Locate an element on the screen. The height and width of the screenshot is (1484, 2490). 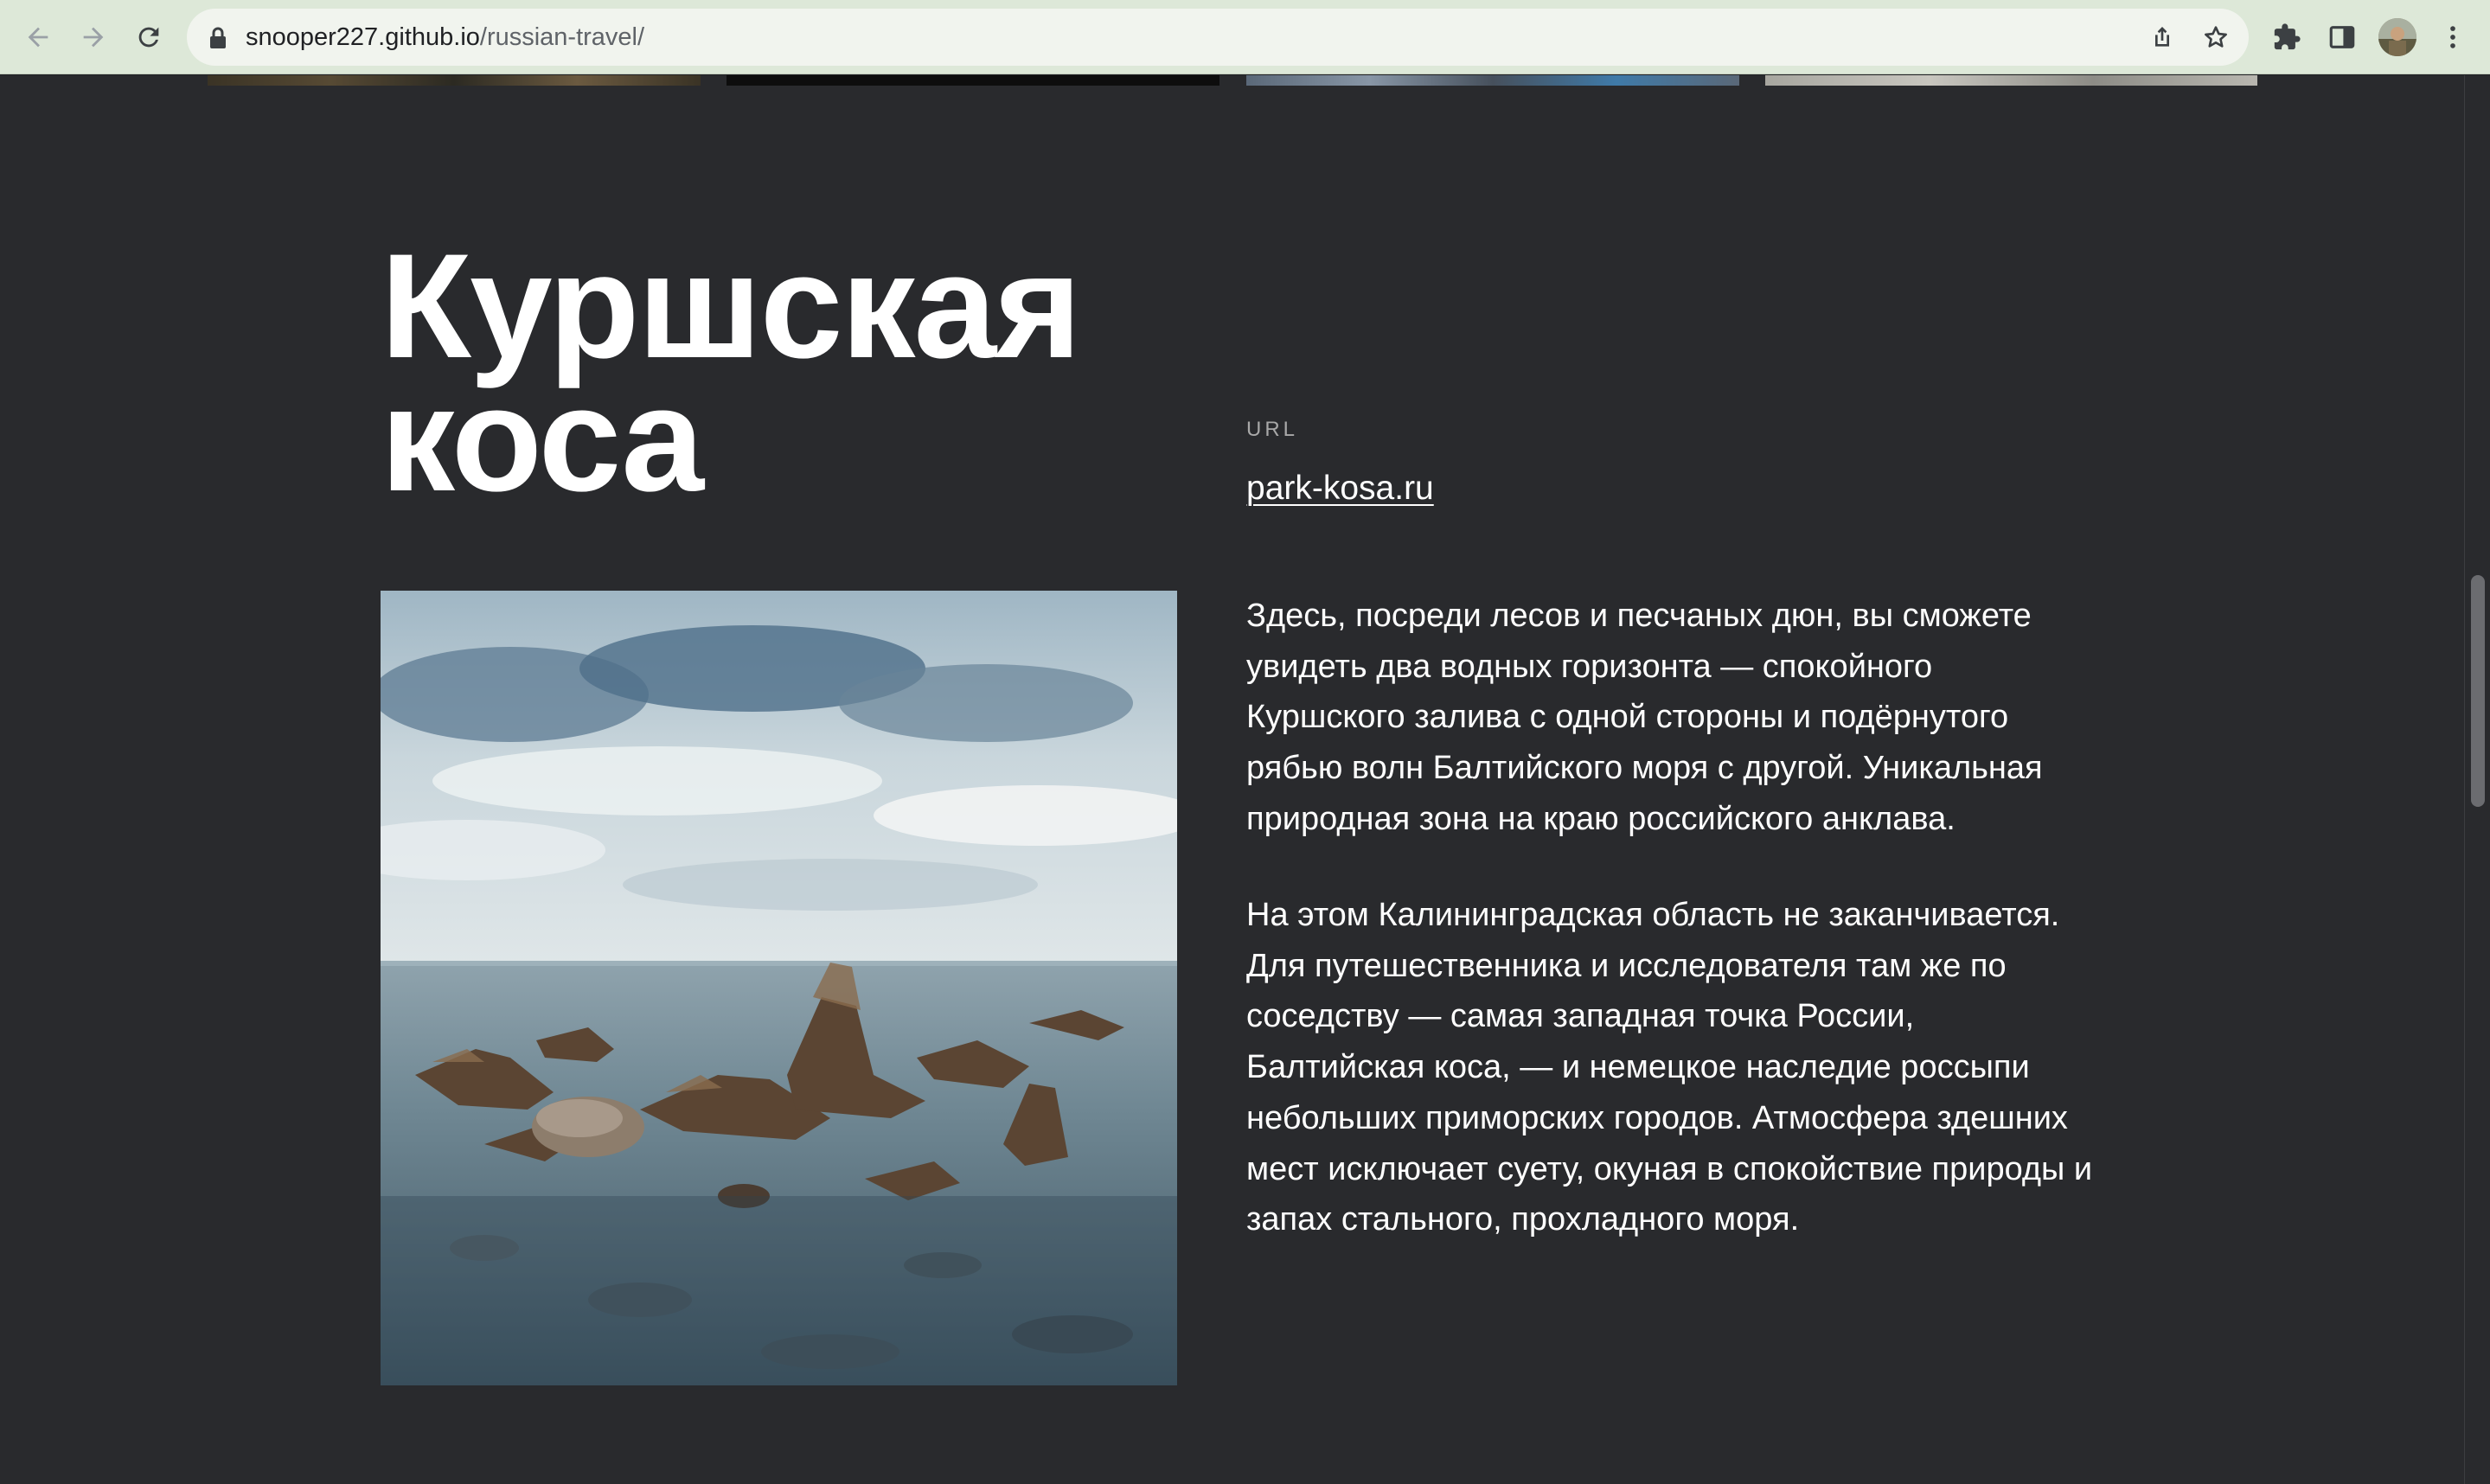
page-scrollbar is located at coordinates (2477, 780).